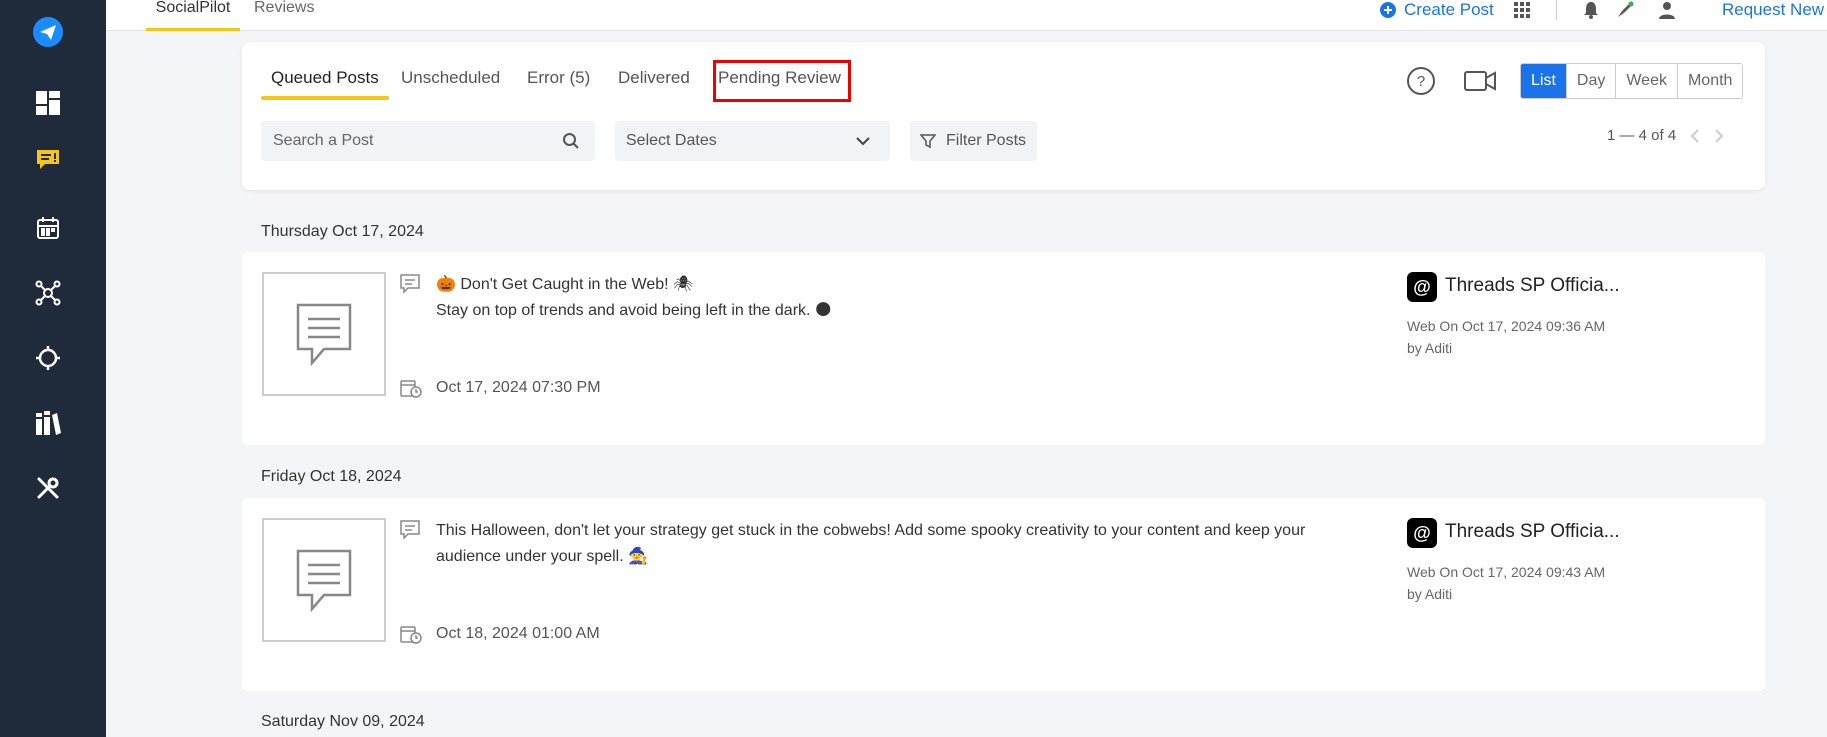  What do you see at coordinates (325, 77) in the screenshot?
I see `tab-queued-posts-label: Queued Posts` at bounding box center [325, 77].